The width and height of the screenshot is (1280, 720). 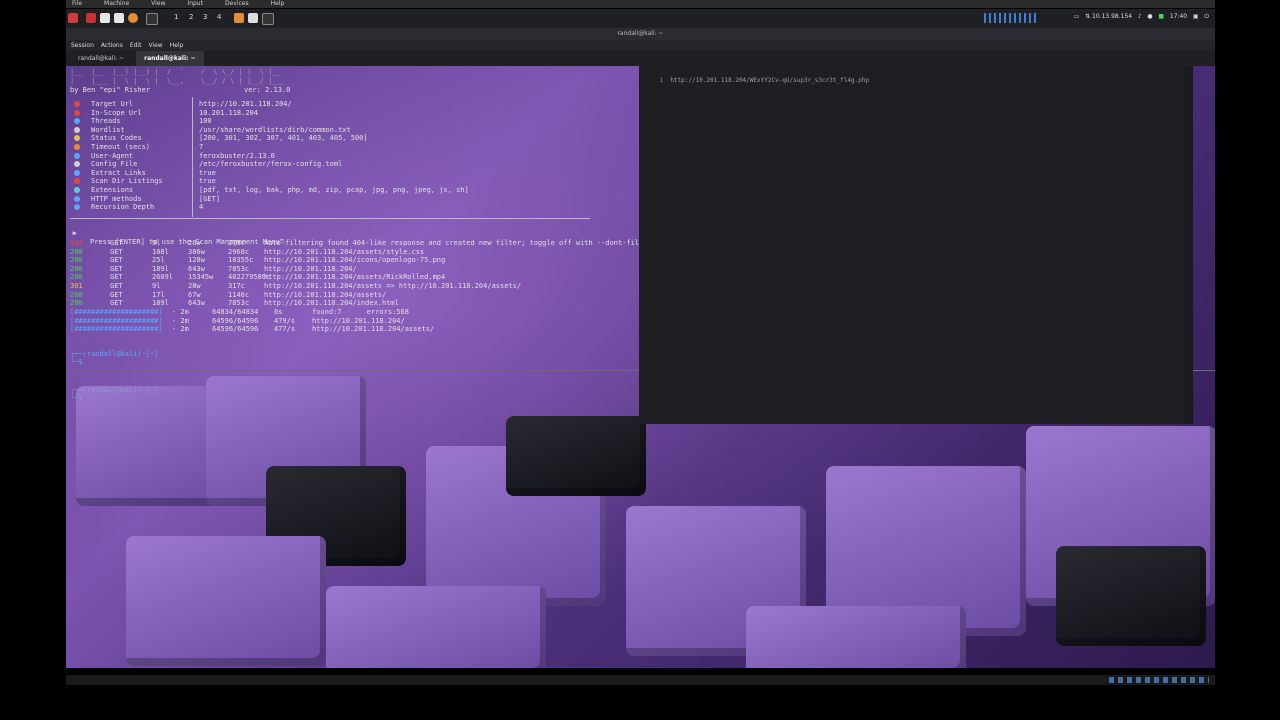 I want to click on notification-icon: ●, so click(x=1149, y=16).